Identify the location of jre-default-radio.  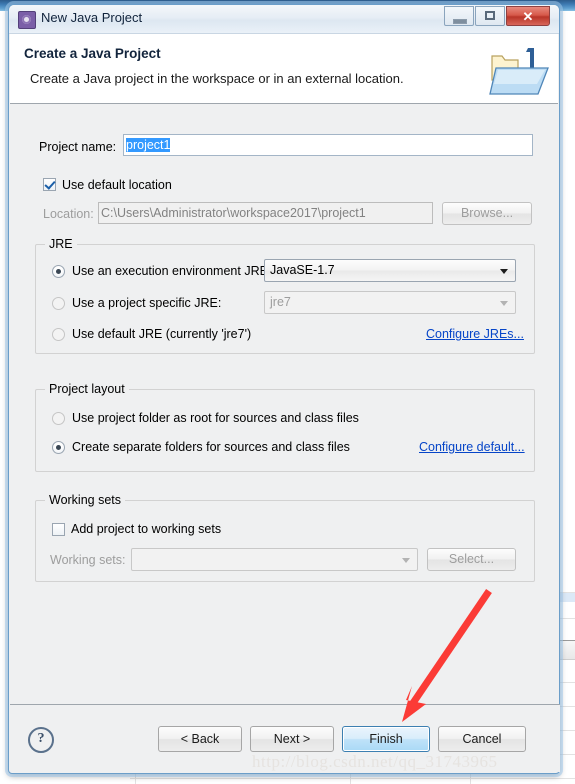
(58, 334).